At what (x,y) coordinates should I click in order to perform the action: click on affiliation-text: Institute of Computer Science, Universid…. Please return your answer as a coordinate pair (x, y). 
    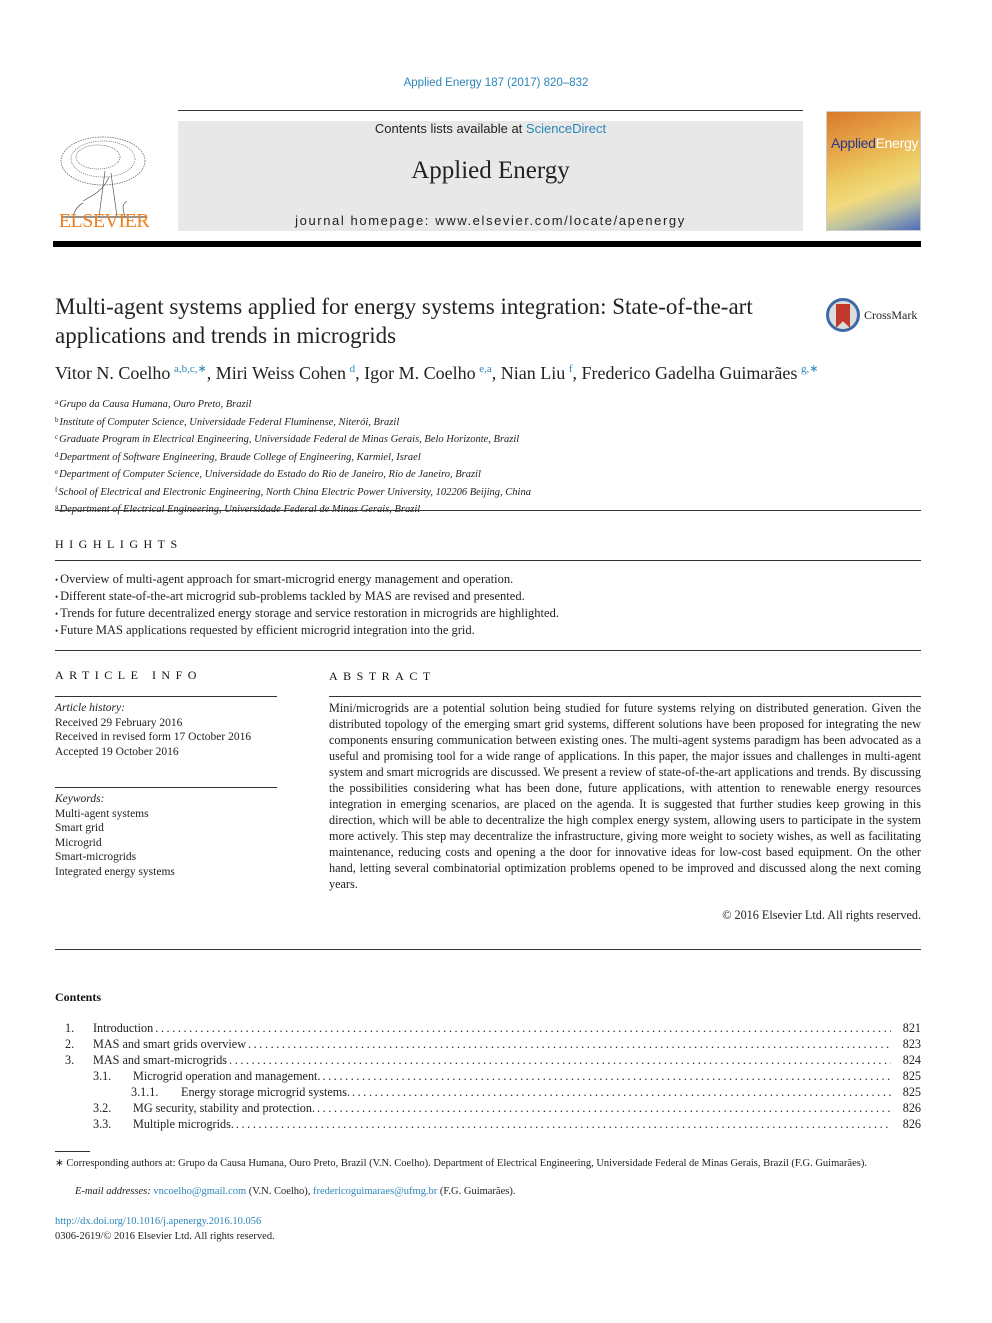
    Looking at the image, I should click on (229, 422).